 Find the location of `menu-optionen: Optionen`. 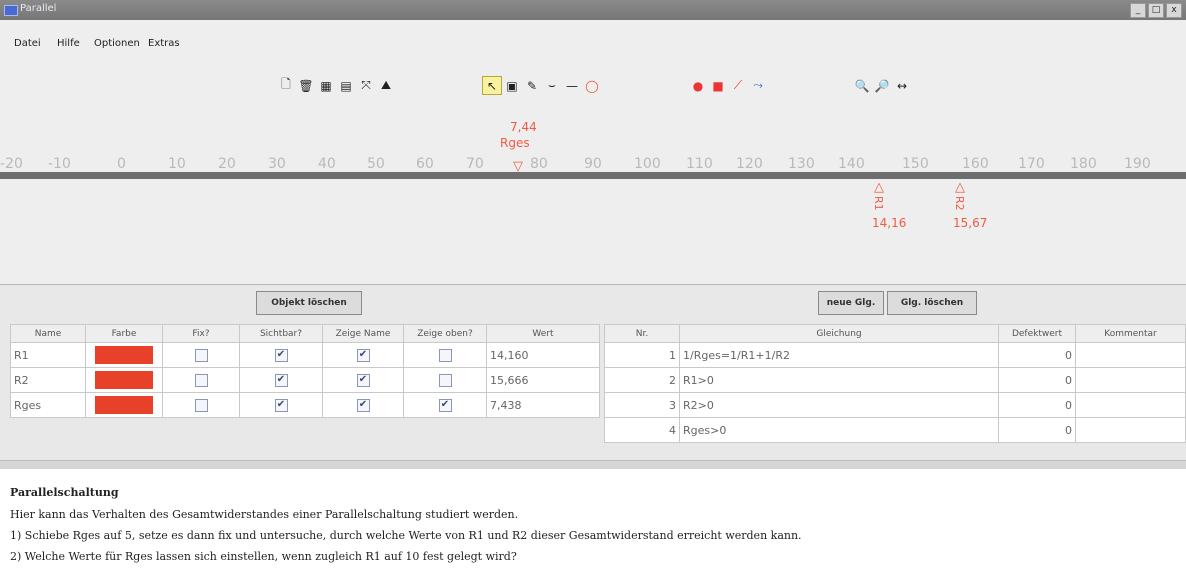

menu-optionen: Optionen is located at coordinates (117, 43).